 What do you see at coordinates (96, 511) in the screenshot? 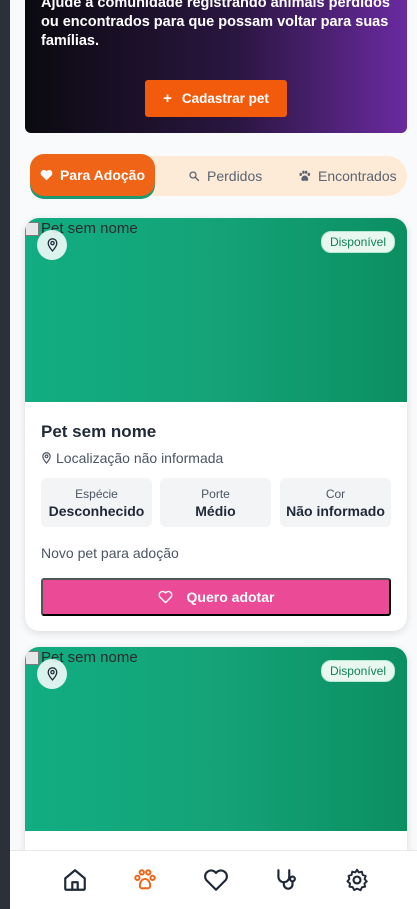
I see `attribute-value: Desconhecido` at bounding box center [96, 511].